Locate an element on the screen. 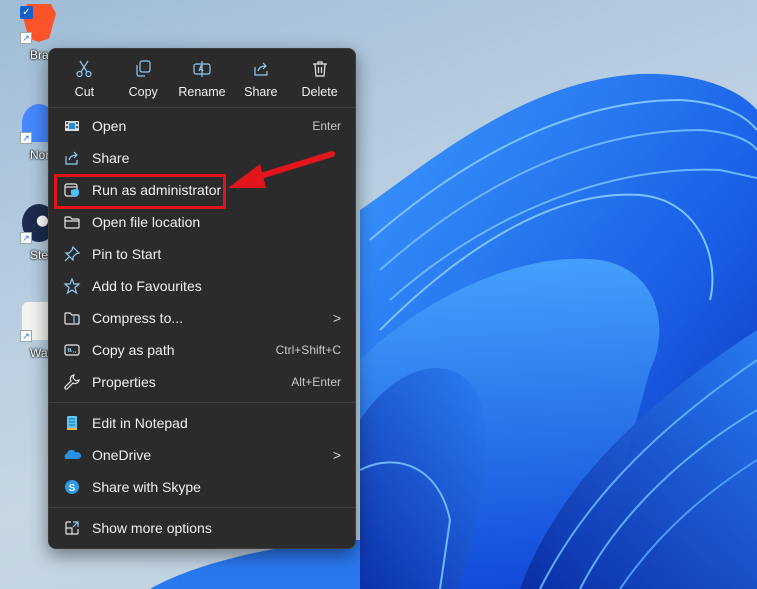 This screenshot has height=589, width=757. trash-icon is located at coordinates (319, 69).